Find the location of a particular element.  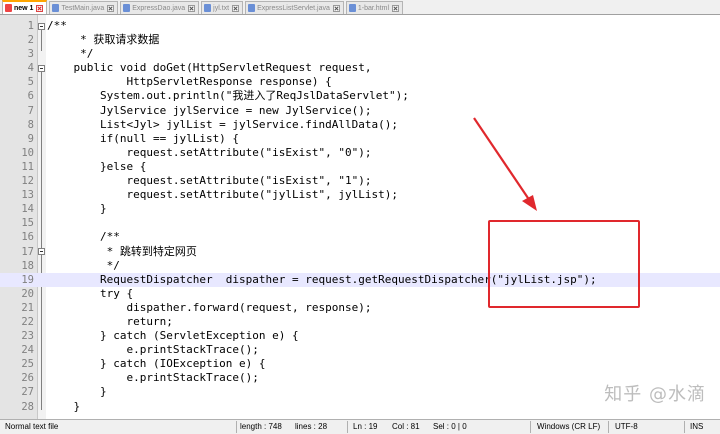

status-eol: Windows (CR LF) is located at coordinates (568, 426).